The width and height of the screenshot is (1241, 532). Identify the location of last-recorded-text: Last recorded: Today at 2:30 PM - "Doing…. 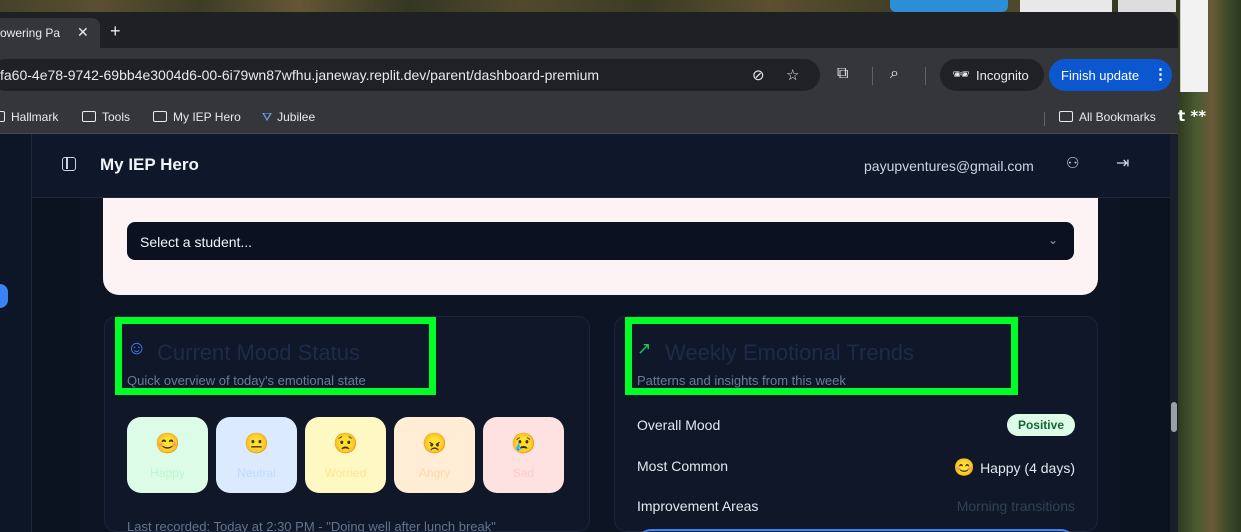
(311, 525).